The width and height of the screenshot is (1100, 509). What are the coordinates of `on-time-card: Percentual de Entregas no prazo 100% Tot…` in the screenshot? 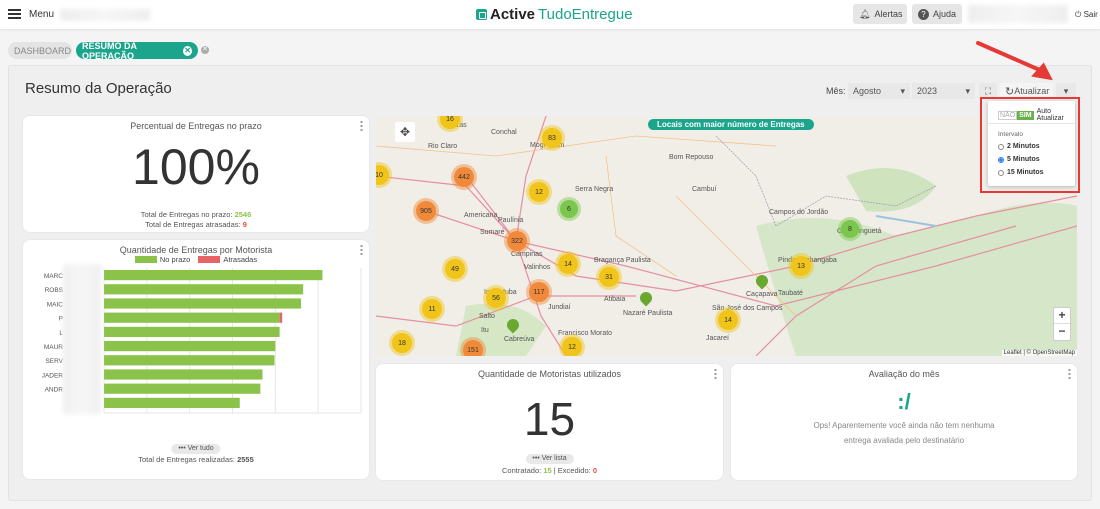 It's located at (196, 174).